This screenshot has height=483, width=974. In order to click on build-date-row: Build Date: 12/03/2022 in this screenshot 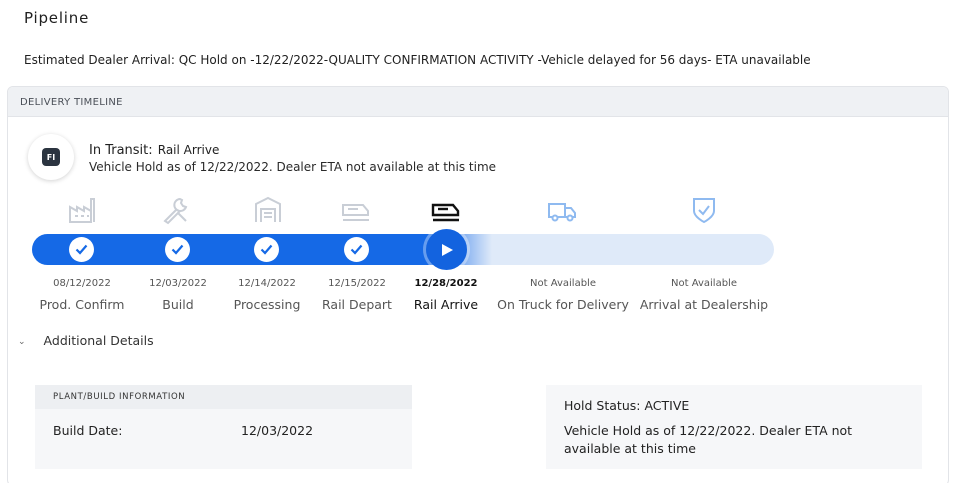, I will do `click(223, 439)`.